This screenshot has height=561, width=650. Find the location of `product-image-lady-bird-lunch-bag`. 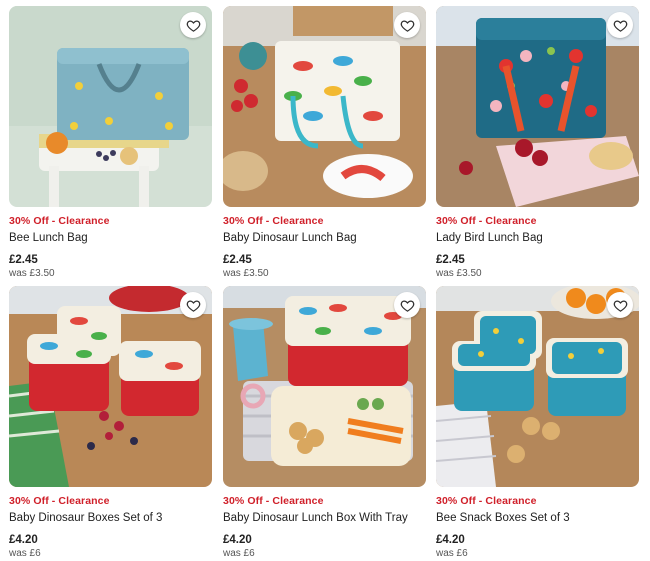

product-image-lady-bird-lunch-bag is located at coordinates (537, 106).